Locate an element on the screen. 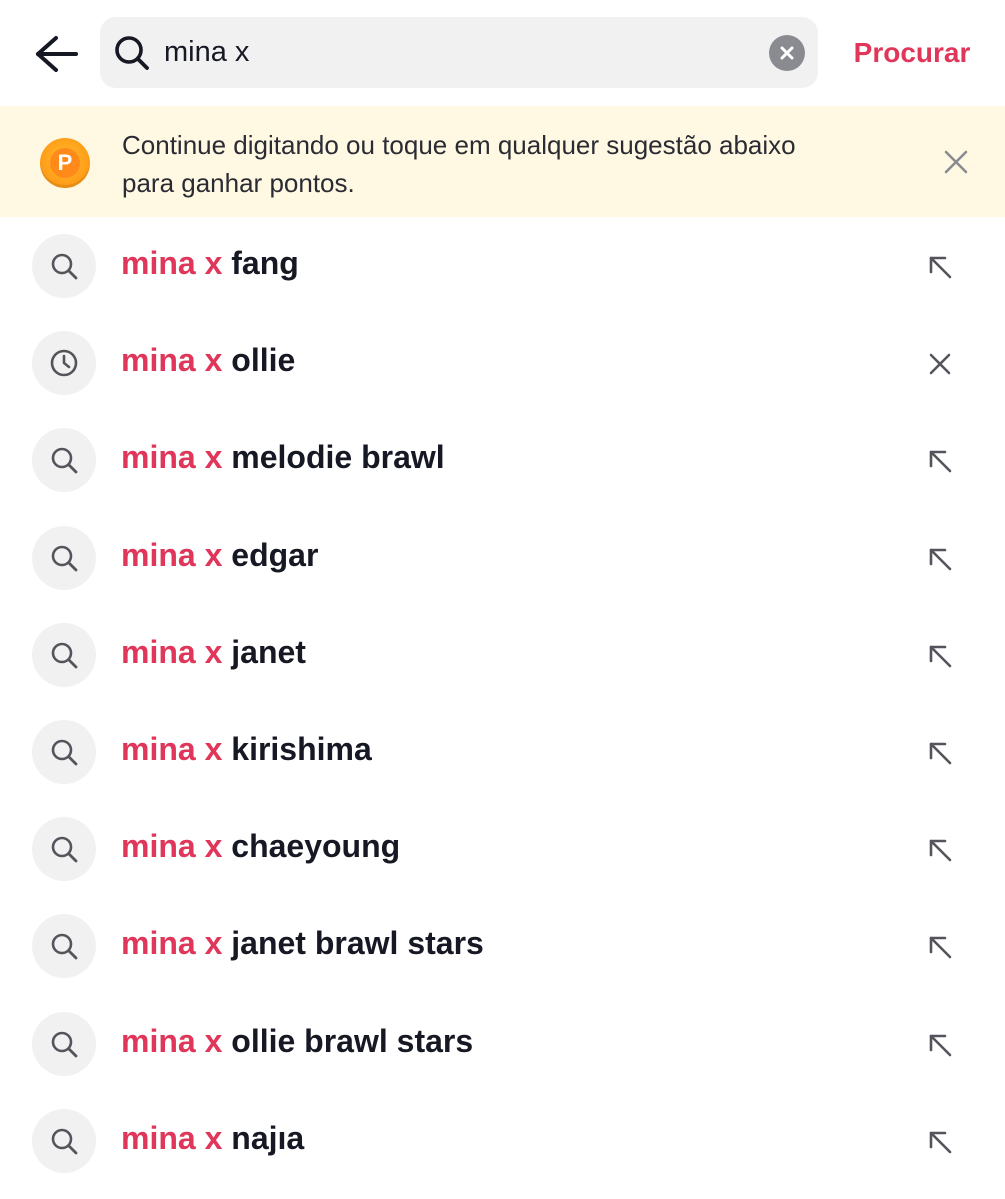 The height and width of the screenshot is (1199, 1005). suggestion-text: mina x fang is located at coordinates (210, 267).